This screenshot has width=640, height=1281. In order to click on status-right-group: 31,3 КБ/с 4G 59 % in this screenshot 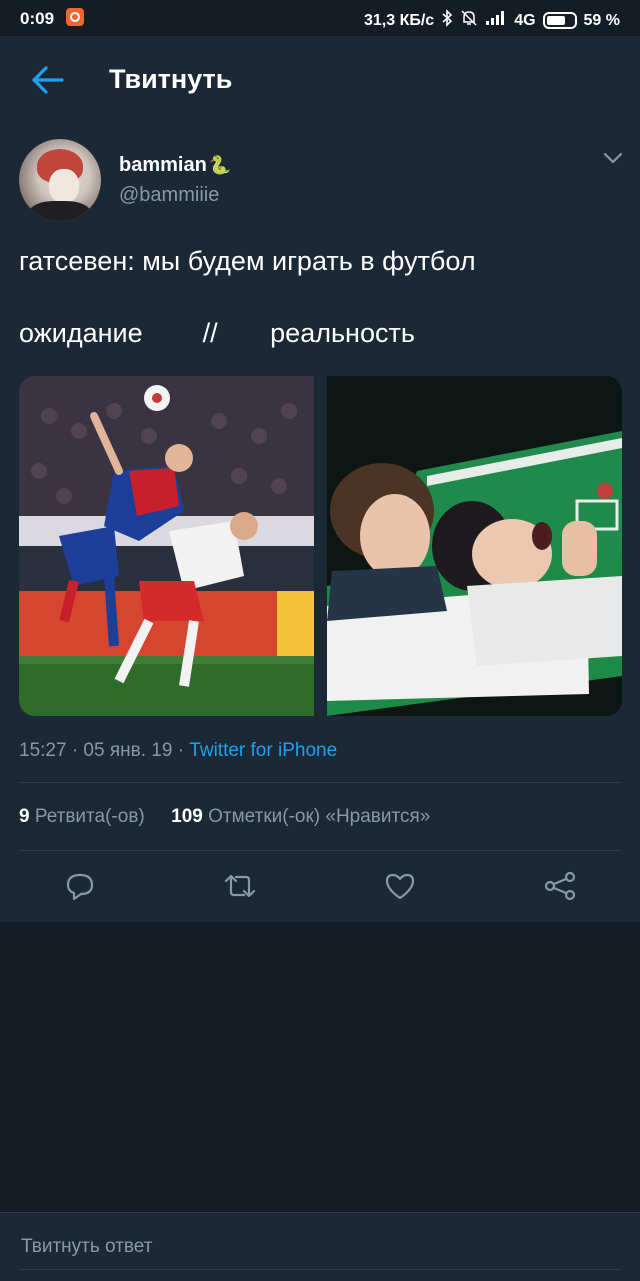, I will do `click(492, 20)`.